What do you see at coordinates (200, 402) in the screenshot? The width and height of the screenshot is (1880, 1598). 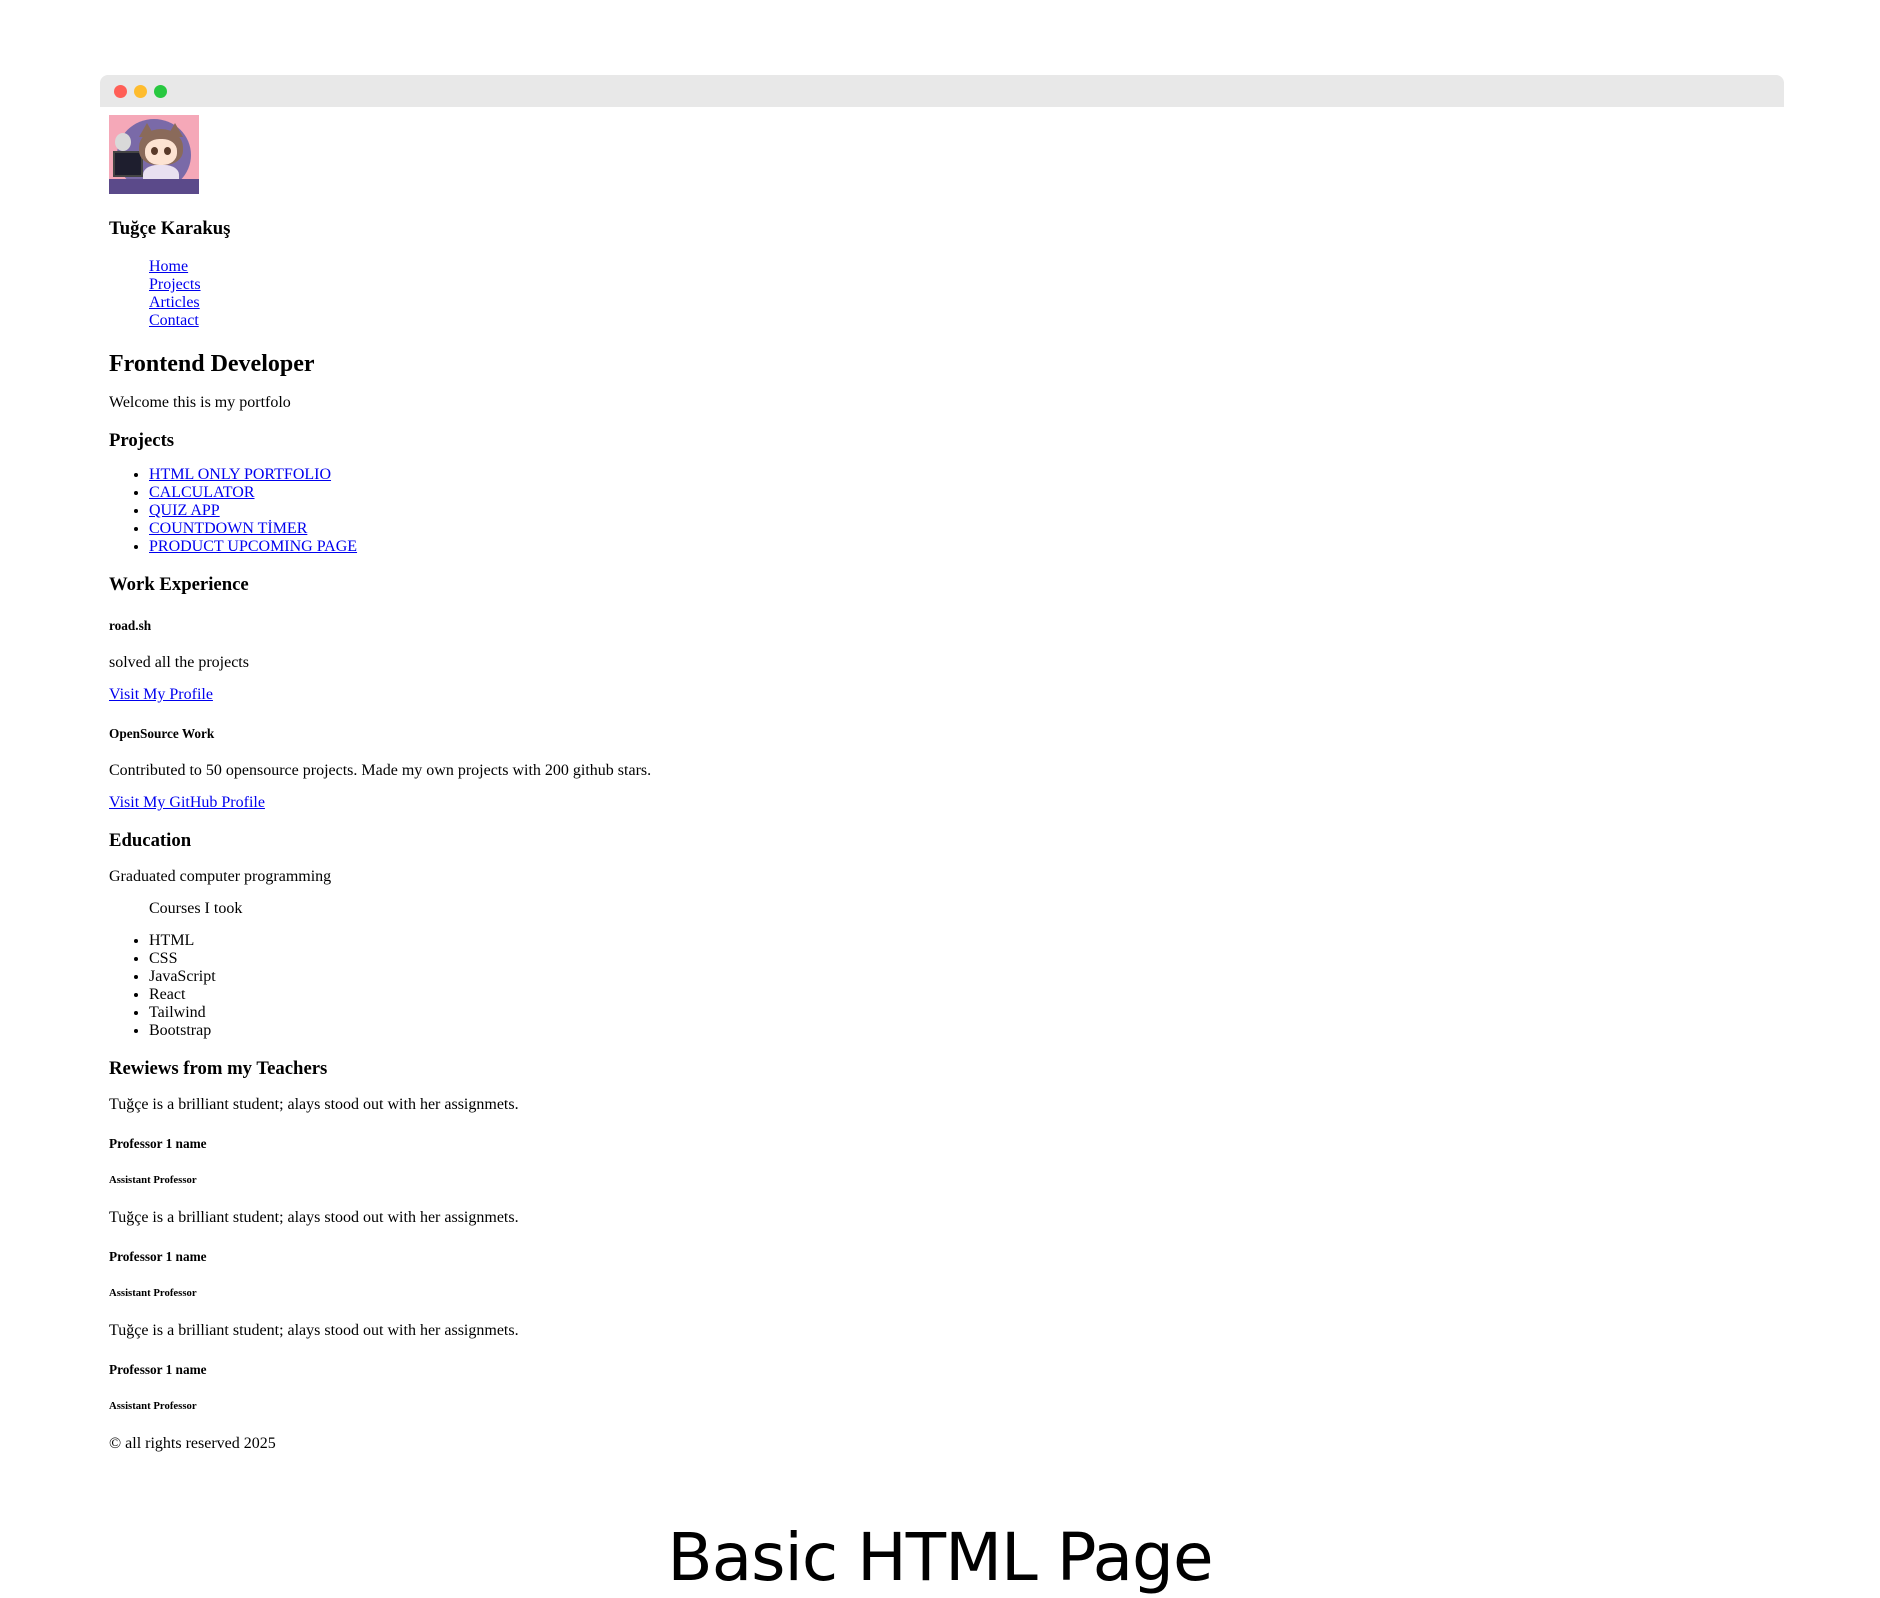 I see `welcome-text: Welcome this is my portfolo` at bounding box center [200, 402].